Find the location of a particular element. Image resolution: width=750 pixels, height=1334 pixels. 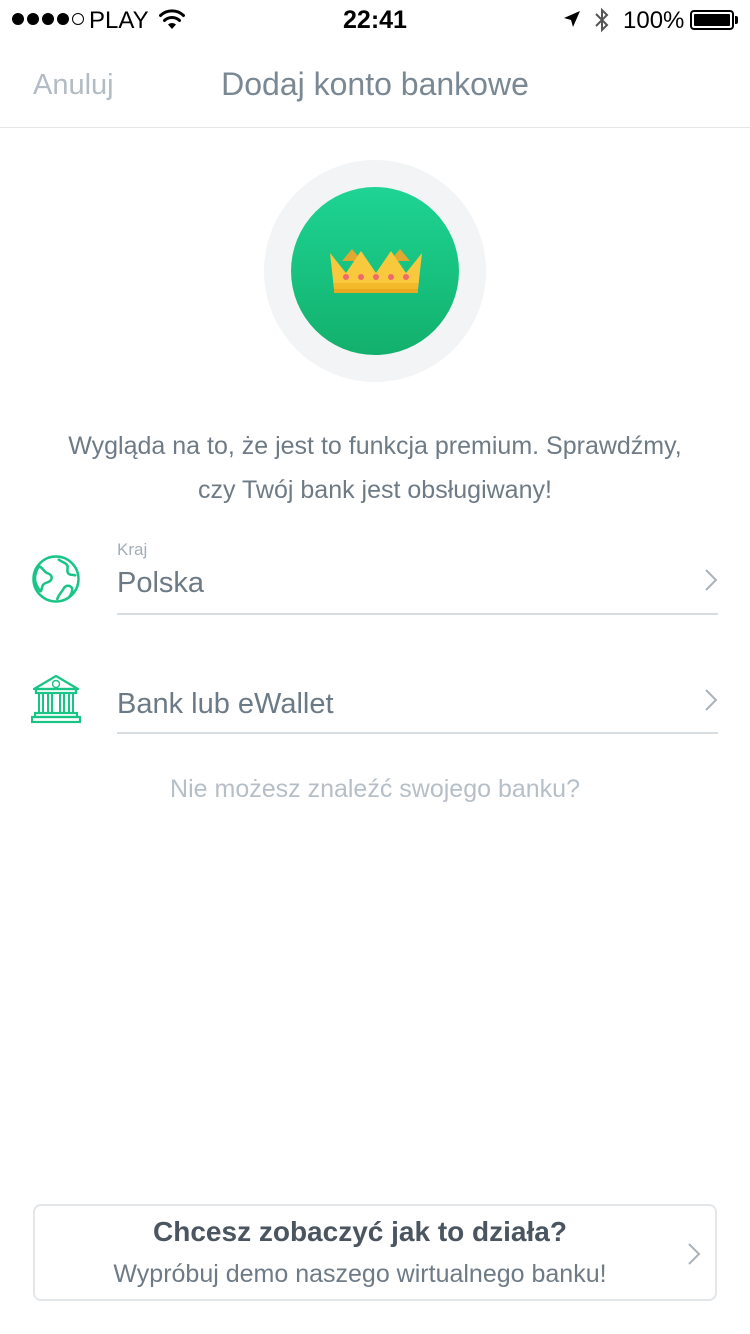

battery-icon is located at coordinates (712, 20).